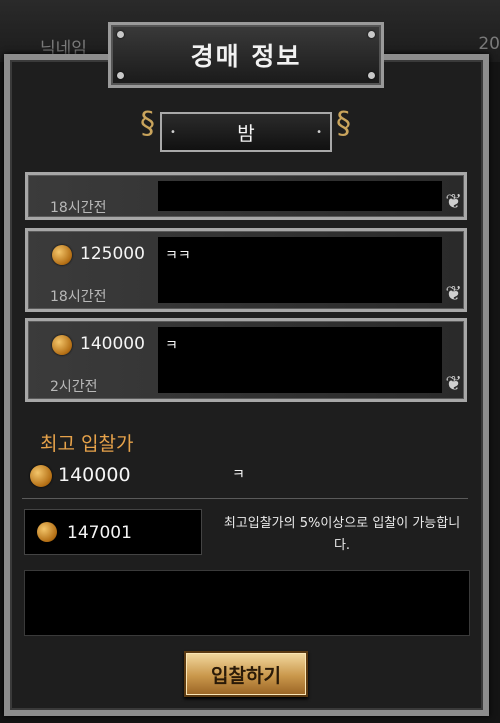 This screenshot has height=723, width=500. I want to click on bid-amount-value: 147001, so click(99, 533).